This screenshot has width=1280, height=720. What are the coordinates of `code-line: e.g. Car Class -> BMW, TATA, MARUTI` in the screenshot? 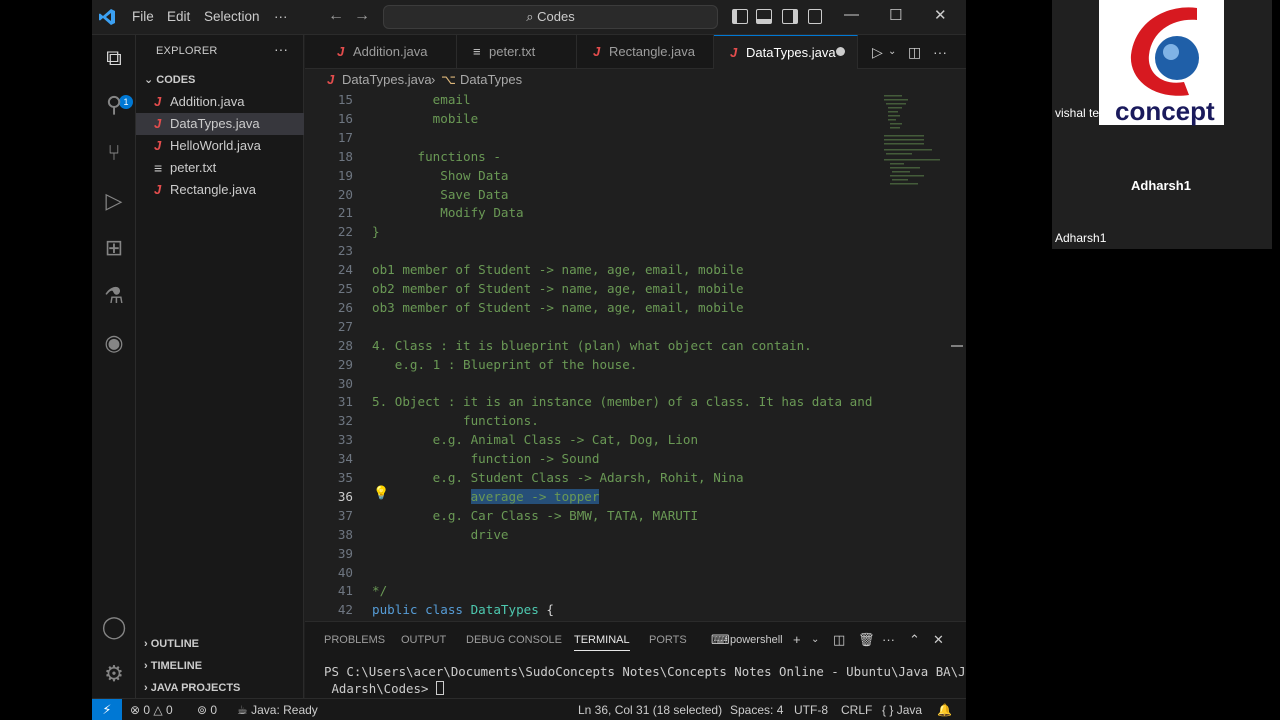 It's located at (535, 515).